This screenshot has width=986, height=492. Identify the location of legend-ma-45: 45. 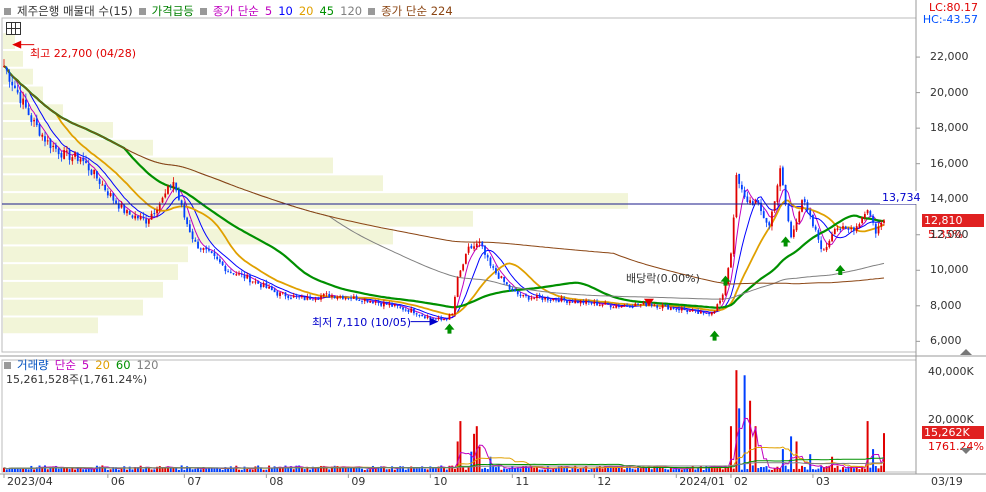
(326, 11).